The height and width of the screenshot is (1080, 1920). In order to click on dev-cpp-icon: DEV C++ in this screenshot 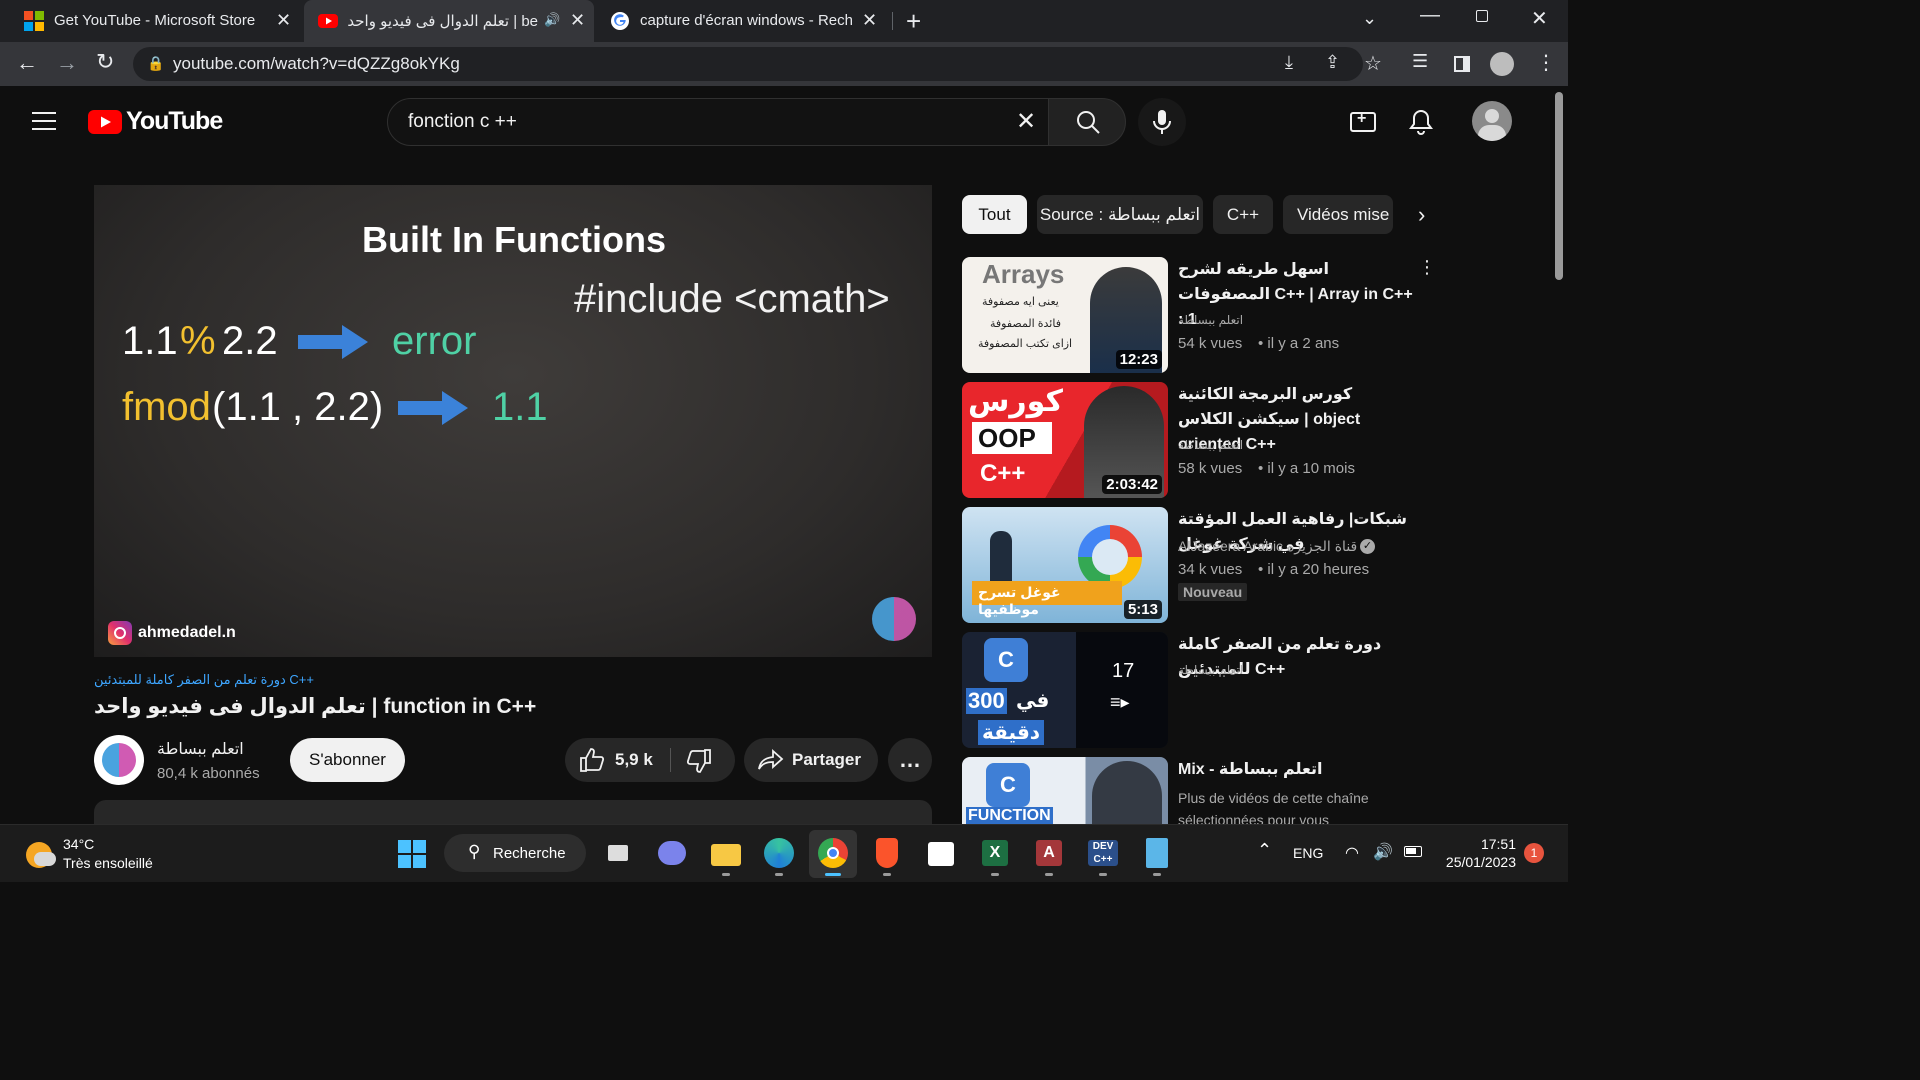, I will do `click(1103, 853)`.